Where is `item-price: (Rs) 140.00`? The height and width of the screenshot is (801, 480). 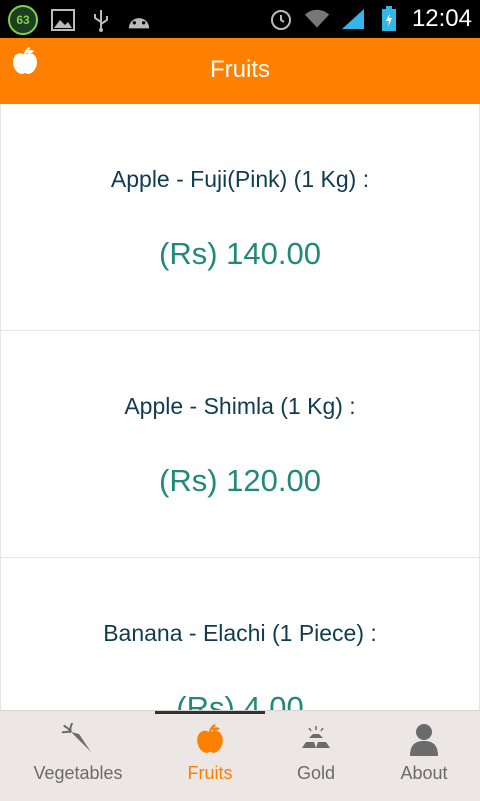 item-price: (Rs) 140.00 is located at coordinates (240, 253).